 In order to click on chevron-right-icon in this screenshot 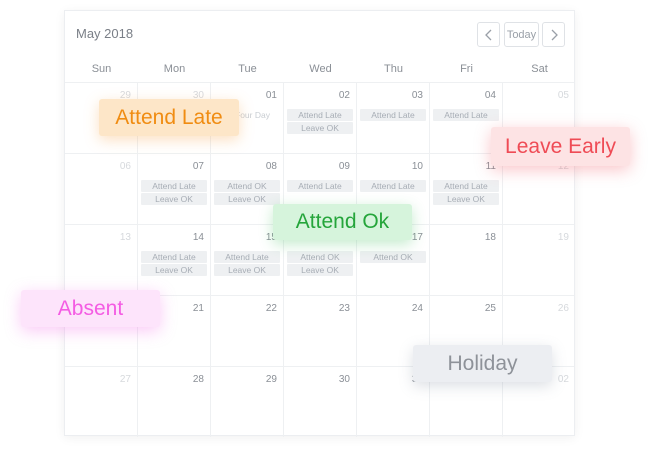, I will do `click(554, 34)`.